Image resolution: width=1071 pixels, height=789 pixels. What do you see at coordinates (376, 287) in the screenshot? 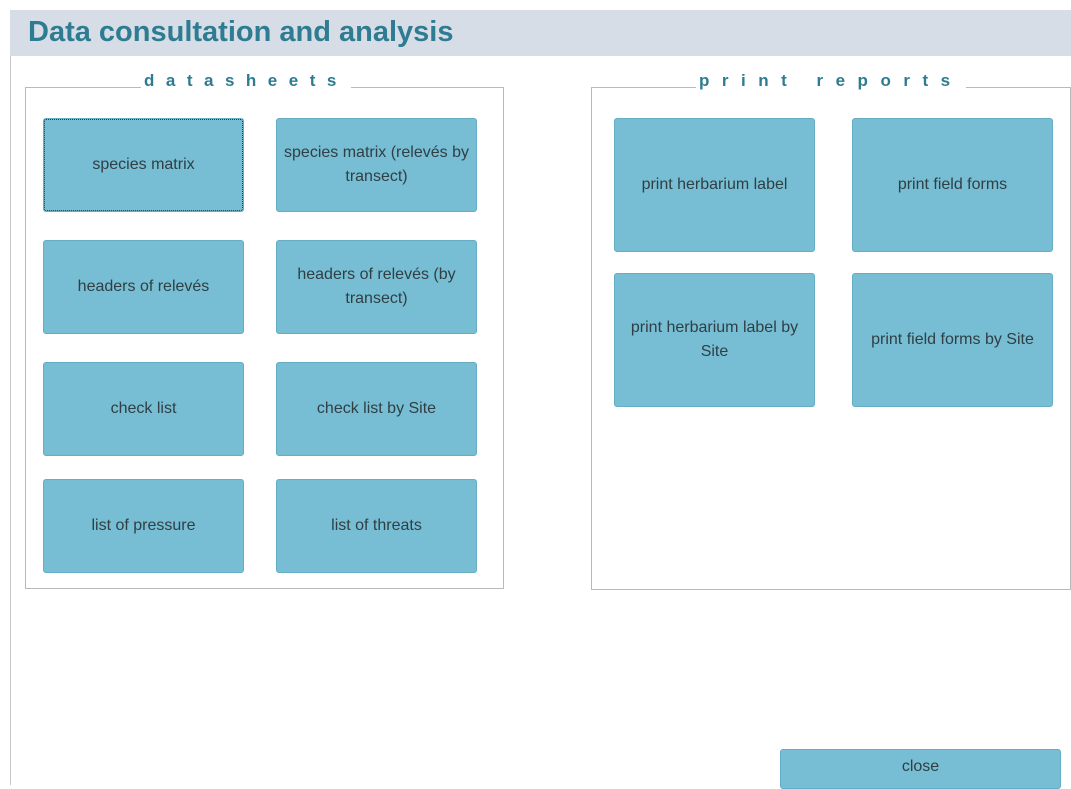
I see `headers-of-releves-by-transect-button: headers of relevés (by transect)` at bounding box center [376, 287].